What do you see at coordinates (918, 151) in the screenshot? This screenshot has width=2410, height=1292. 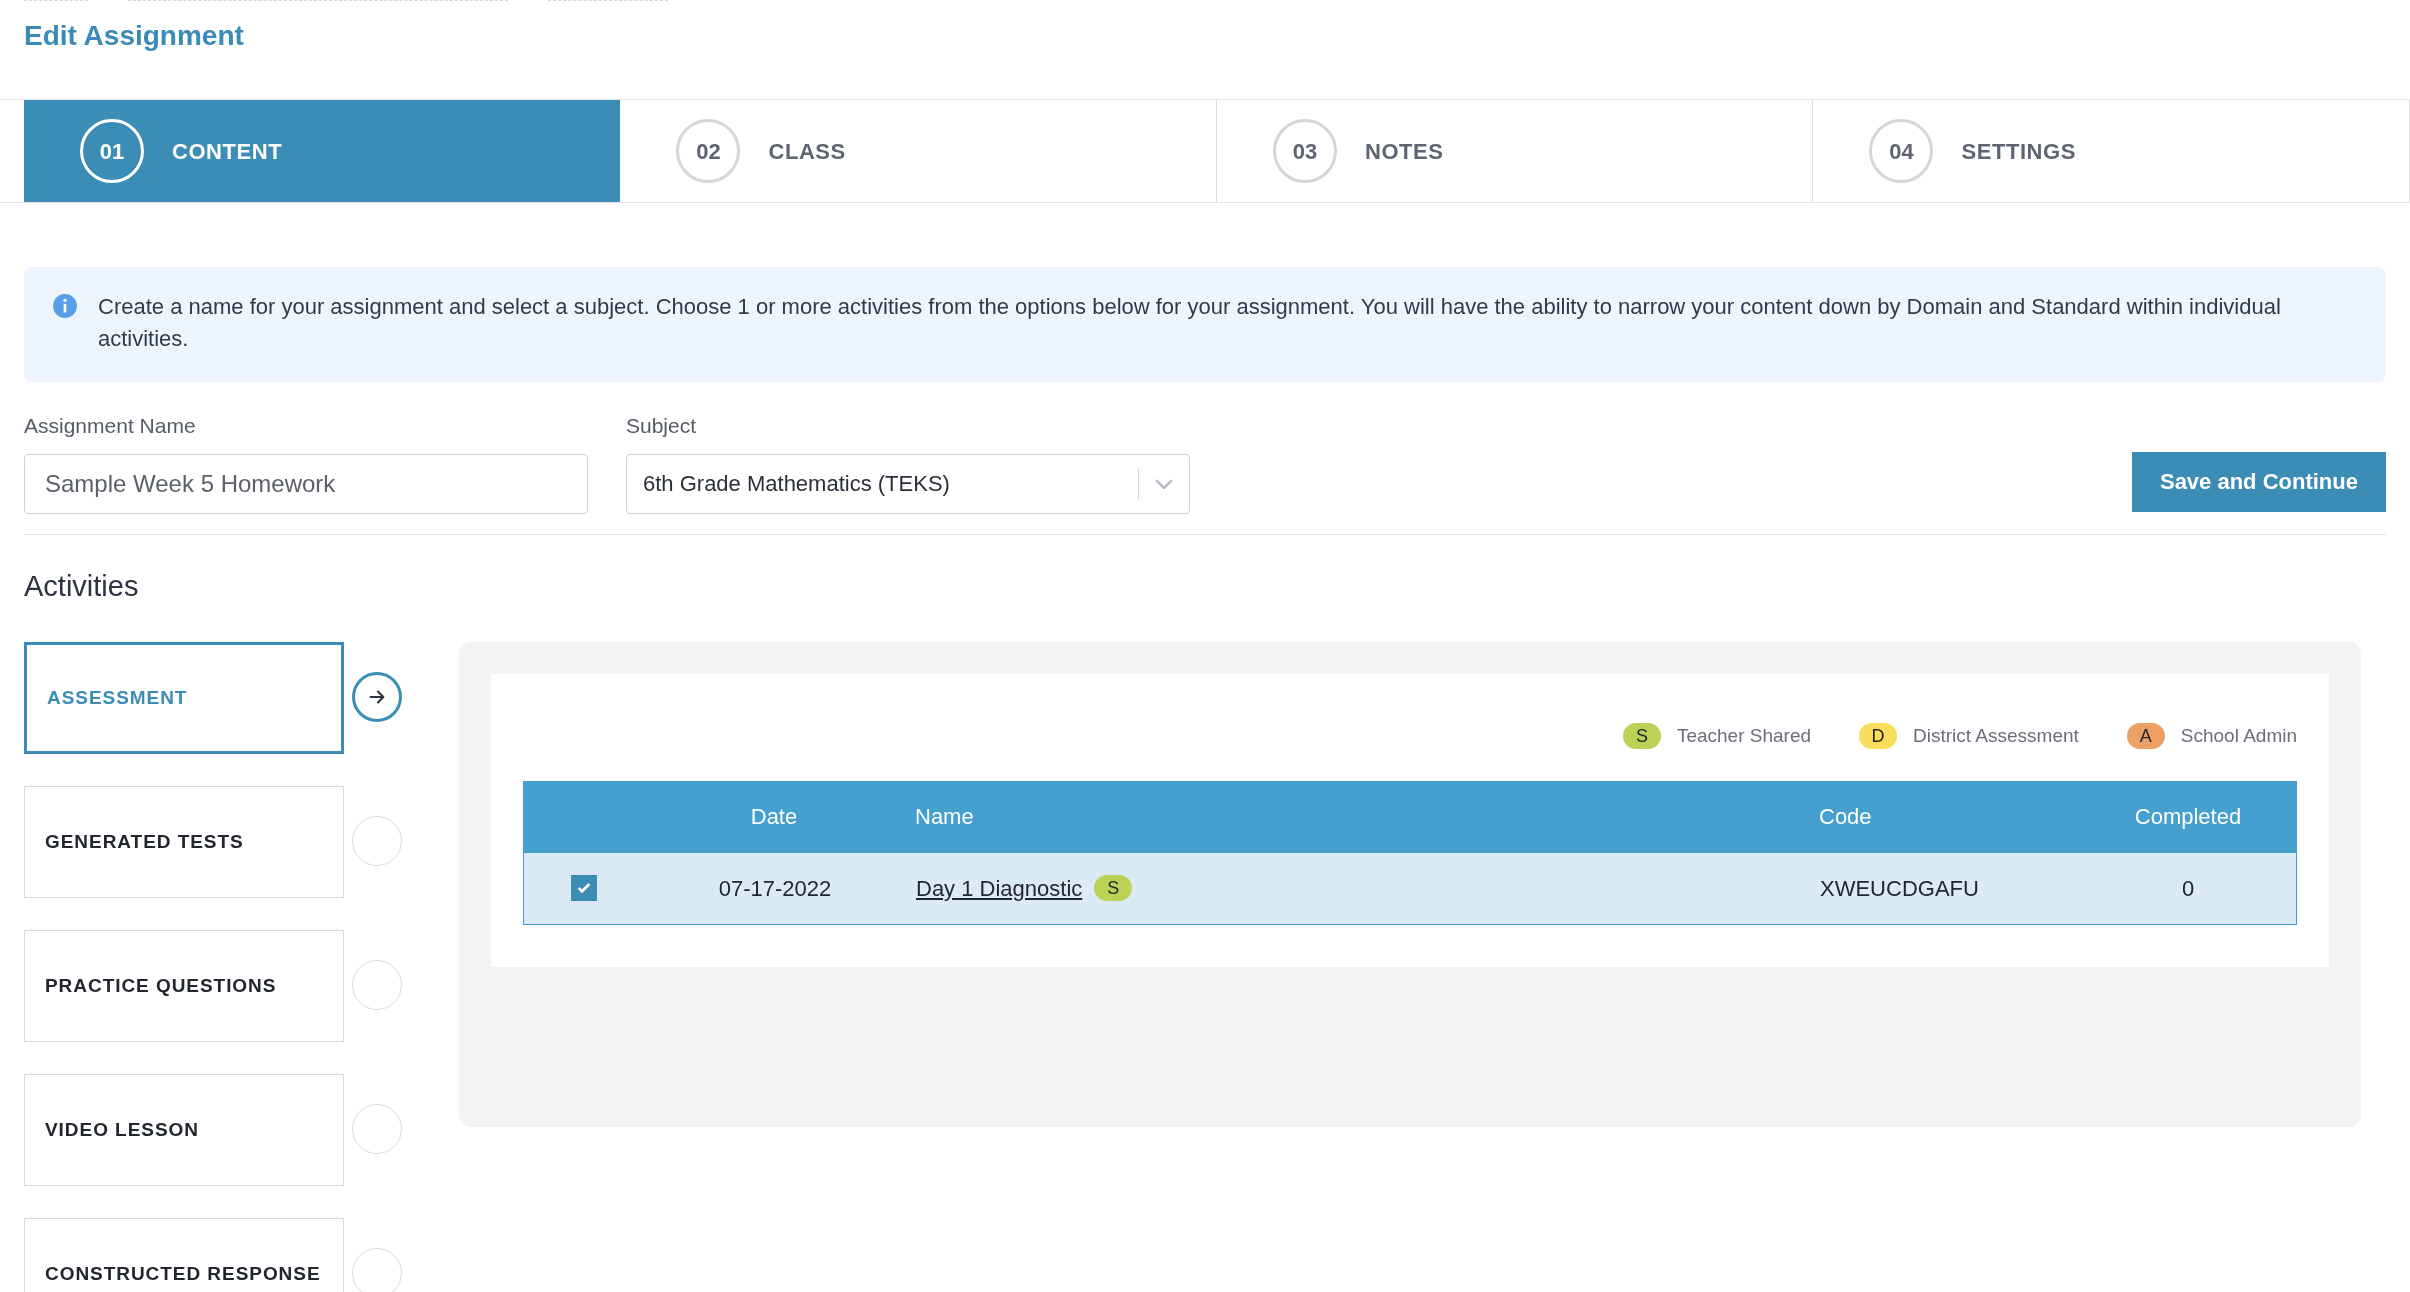 I see `step-tab: 02 CLASS` at bounding box center [918, 151].